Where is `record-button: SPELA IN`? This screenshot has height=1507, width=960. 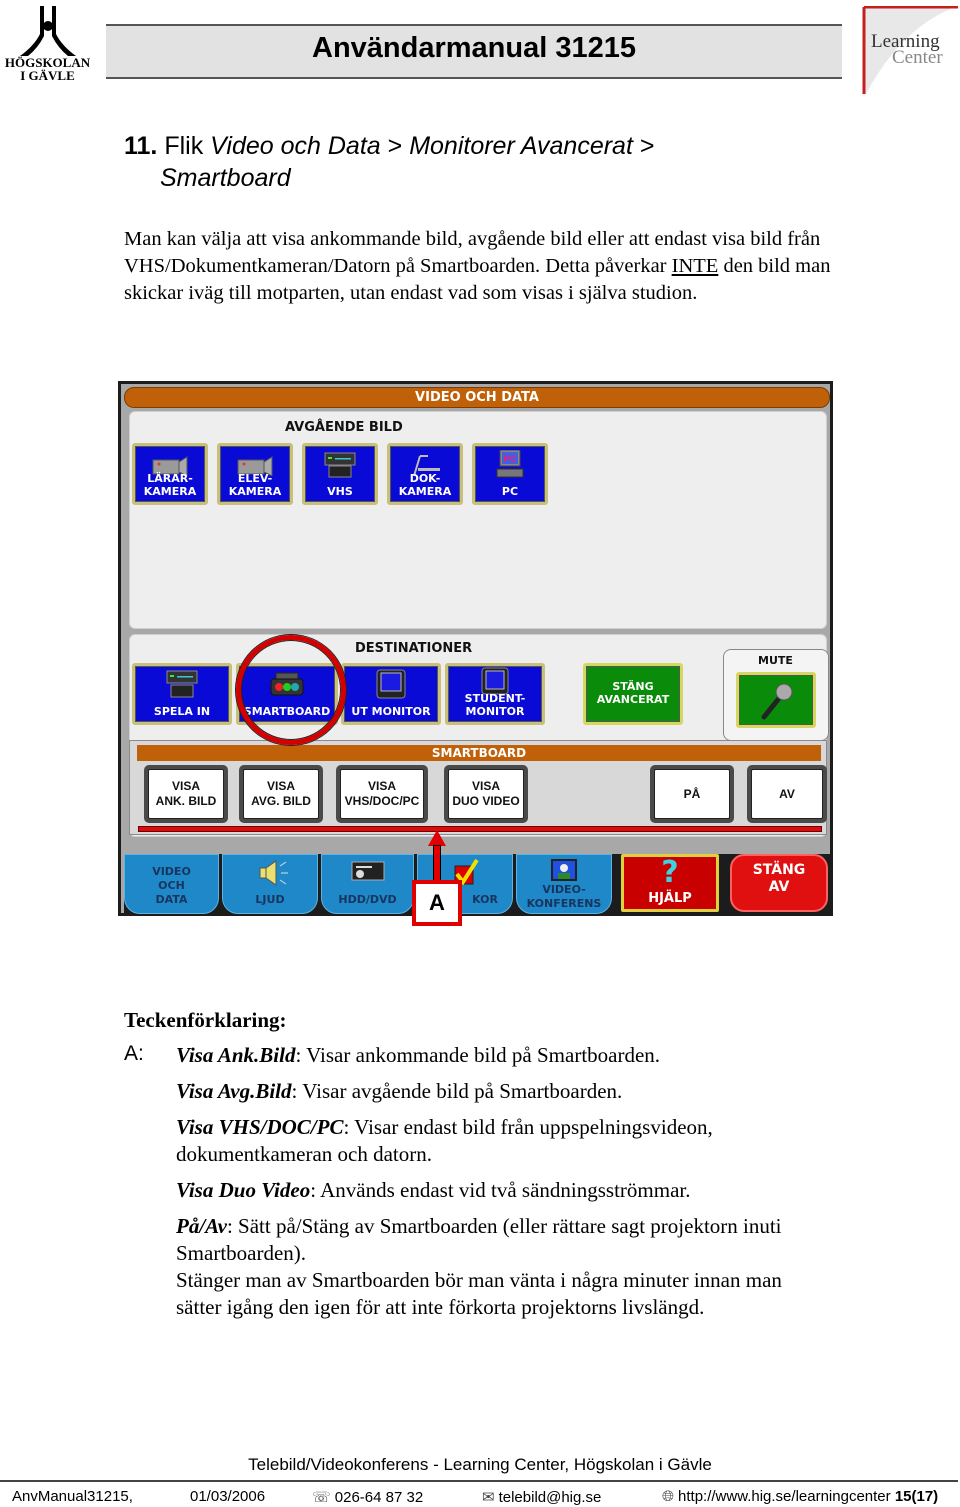 record-button: SPELA IN is located at coordinates (182, 694).